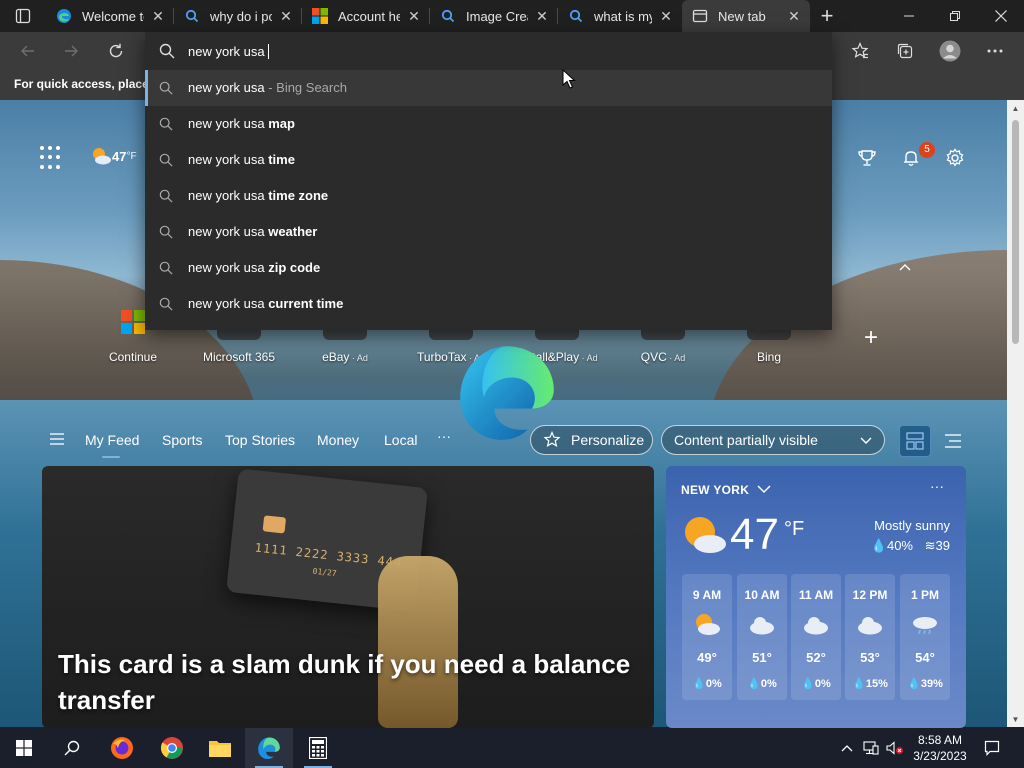  Describe the element at coordinates (328, 555) in the screenshot. I see `card-number: 1111 2222 3333 444` at that location.